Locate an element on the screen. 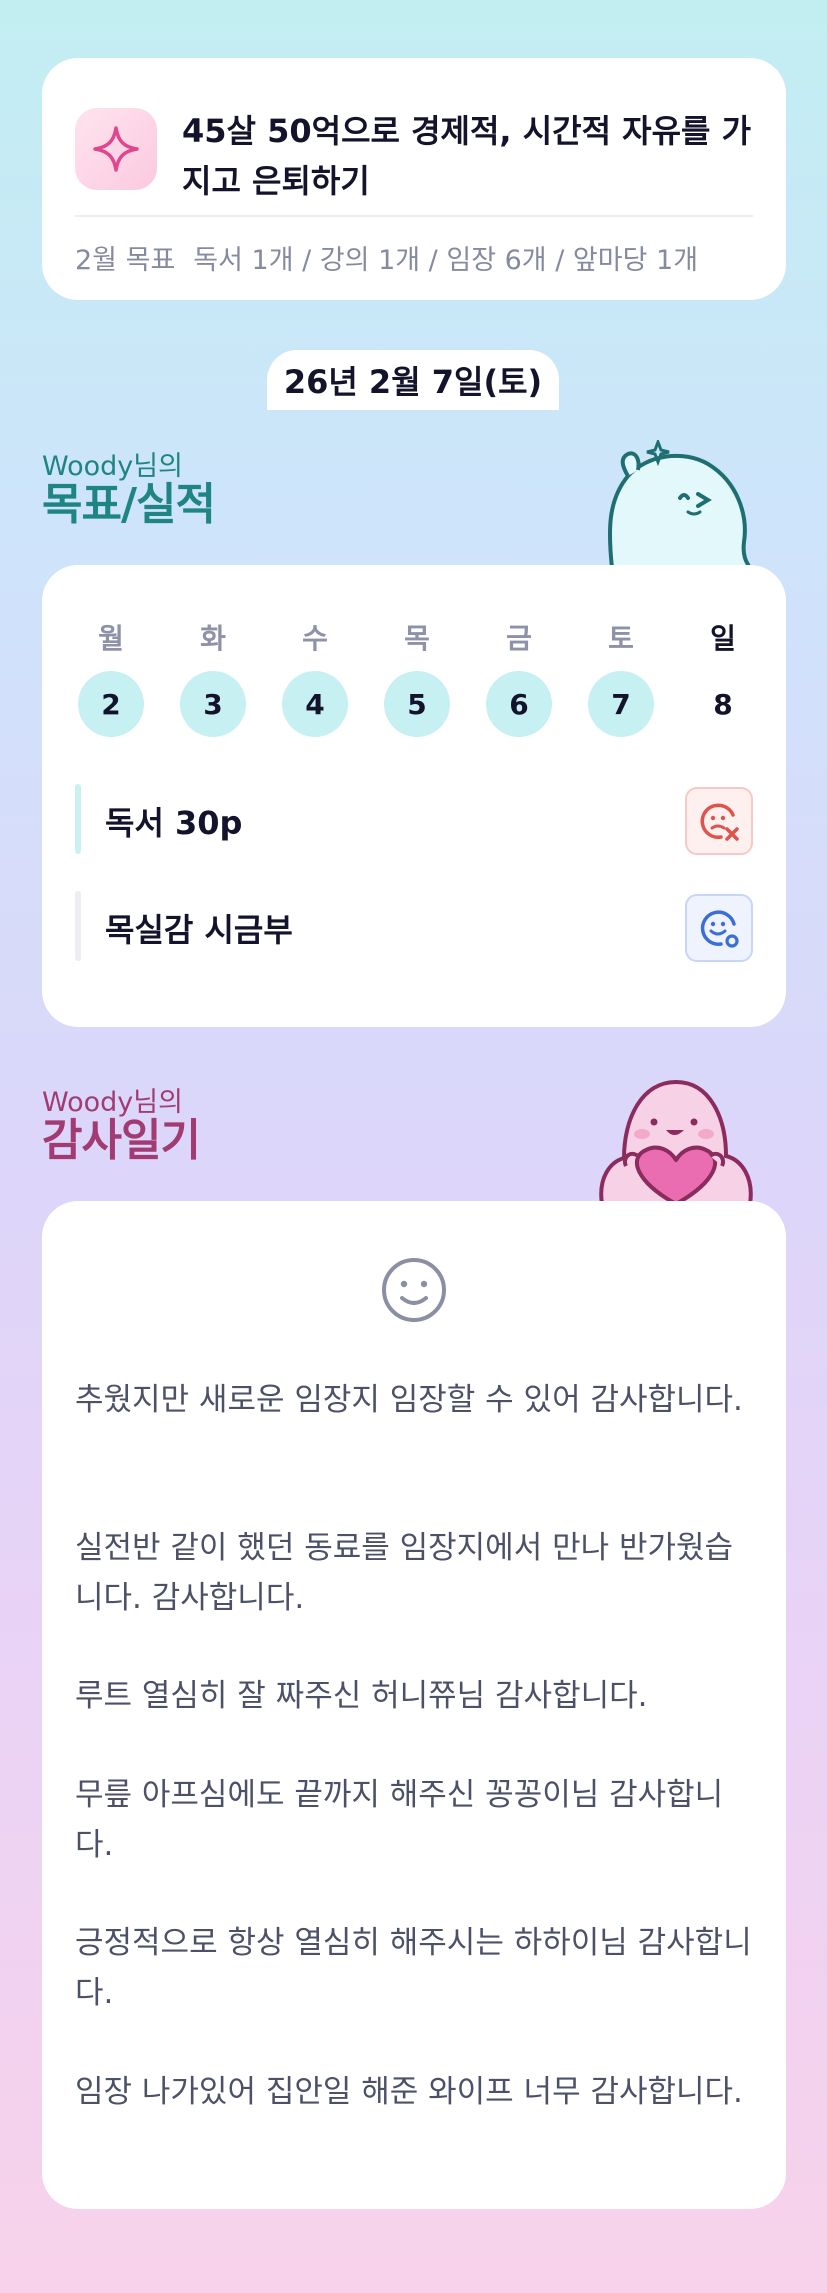 The width and height of the screenshot is (827, 2293). gratitude-entry: 무릎 아프심에도 끝까지 해주신 꽁꽁이님 감사합니다. is located at coordinates (399, 1820).